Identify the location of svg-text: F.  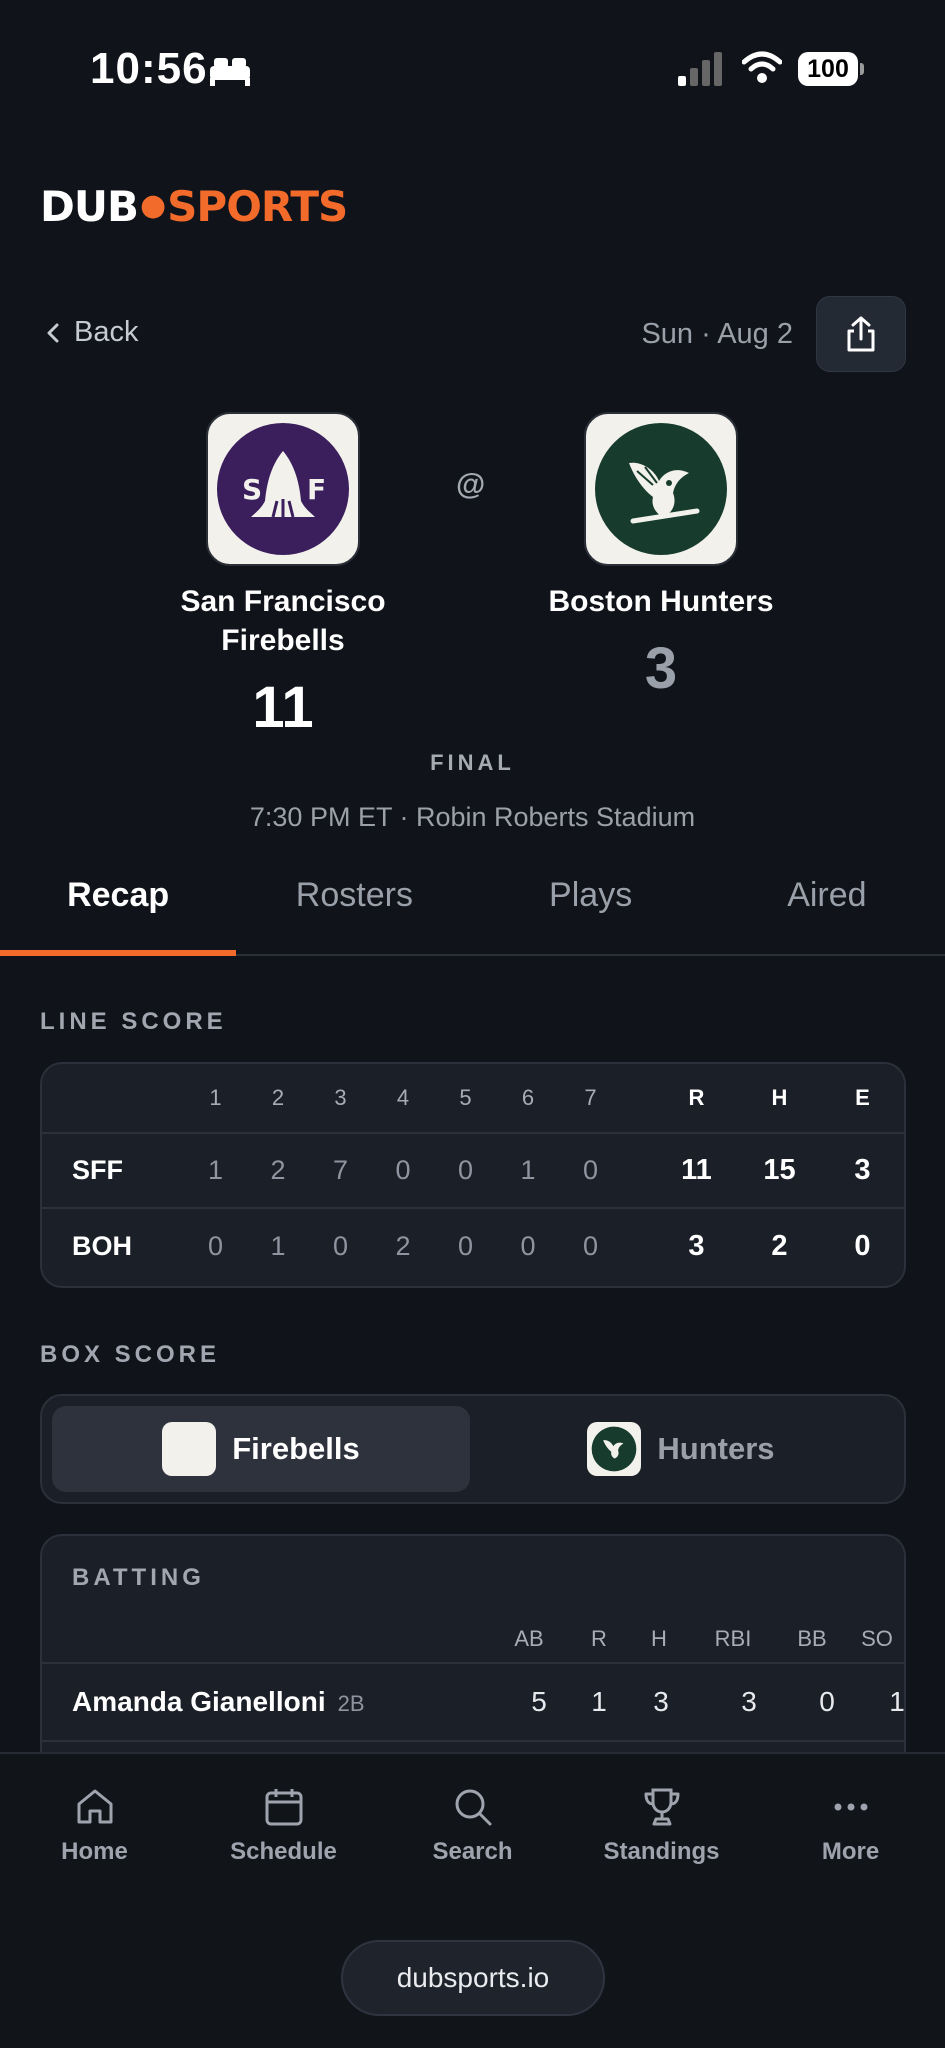
(316, 489).